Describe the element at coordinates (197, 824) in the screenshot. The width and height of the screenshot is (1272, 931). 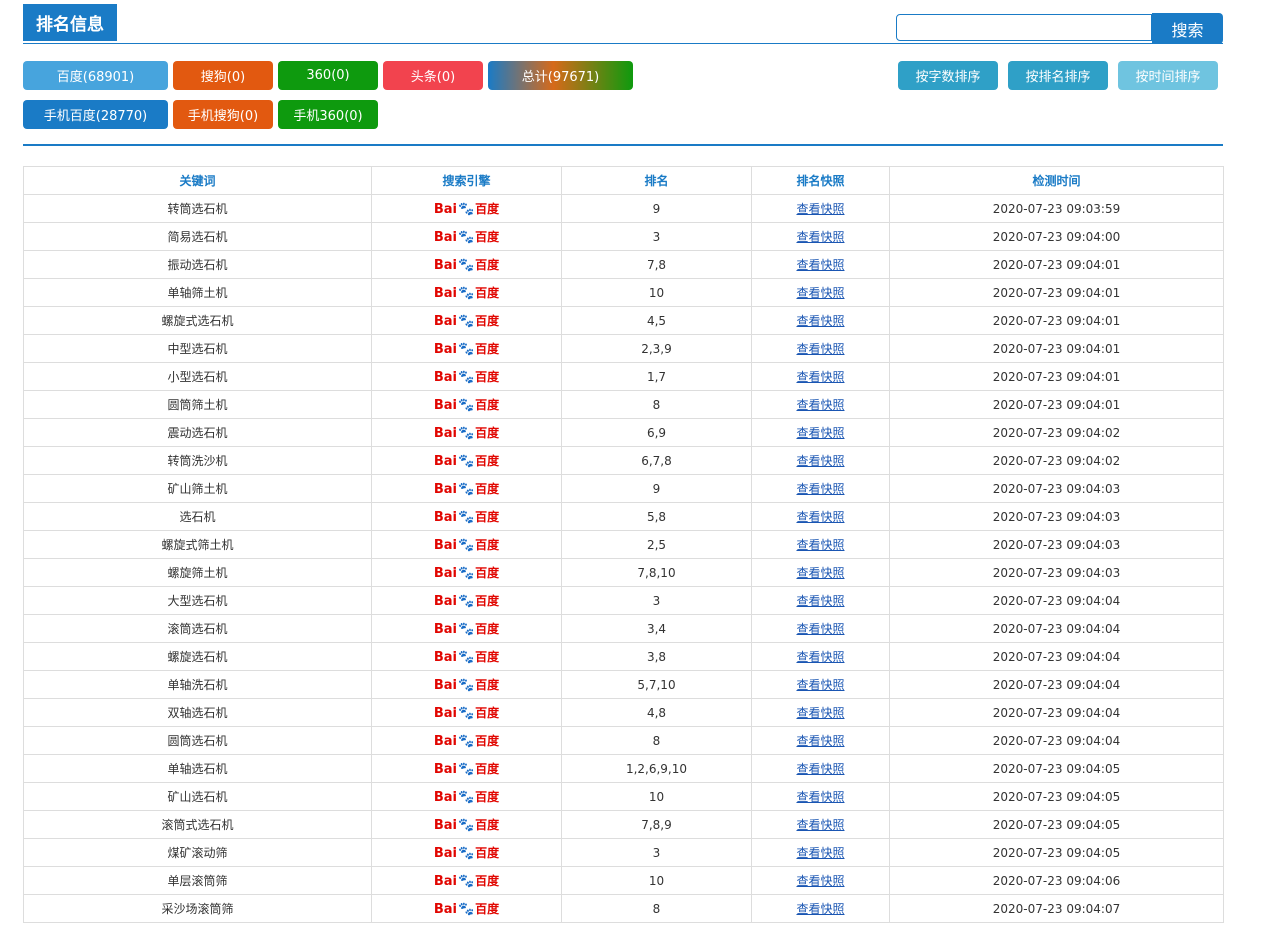
I see `keyword-cell: 滚筒式选石机` at that location.